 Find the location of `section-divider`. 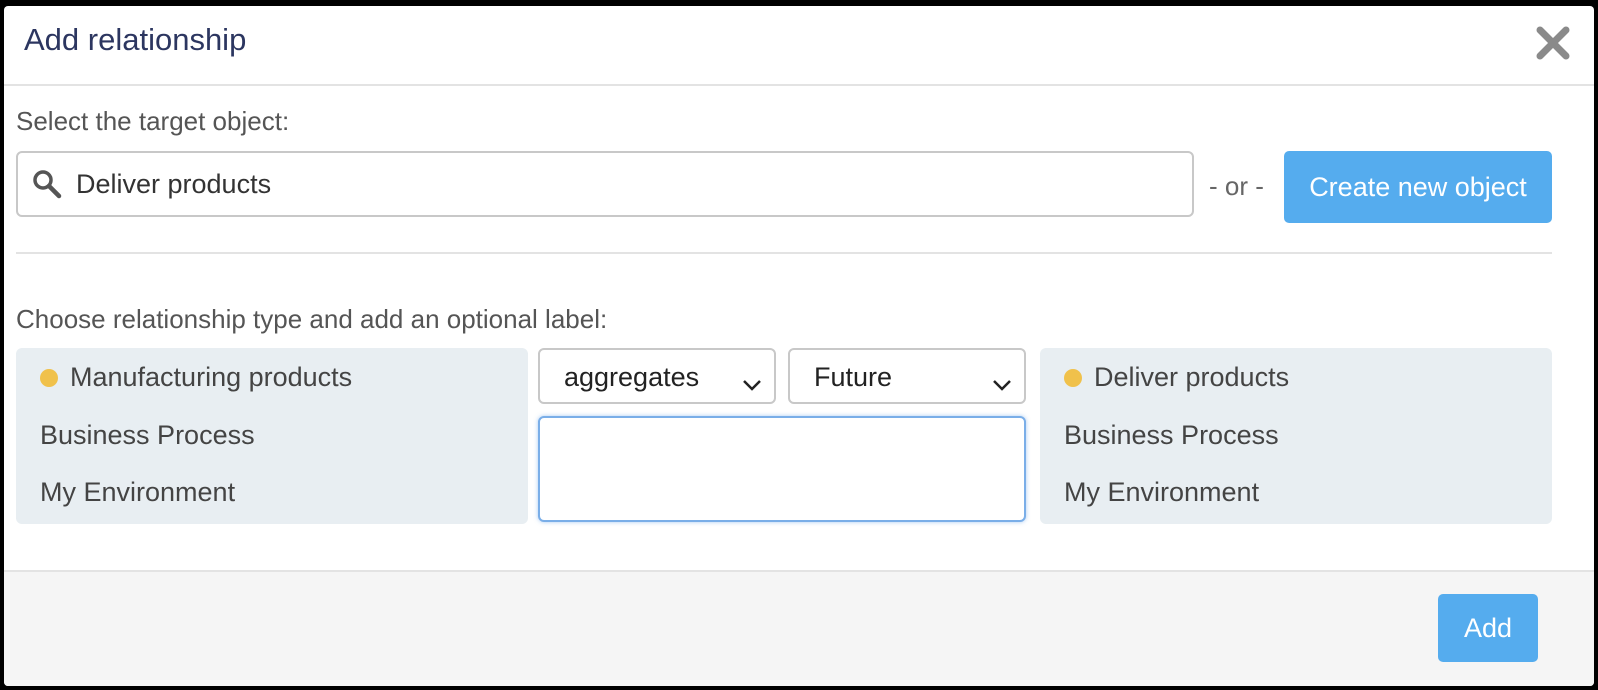

section-divider is located at coordinates (784, 253).